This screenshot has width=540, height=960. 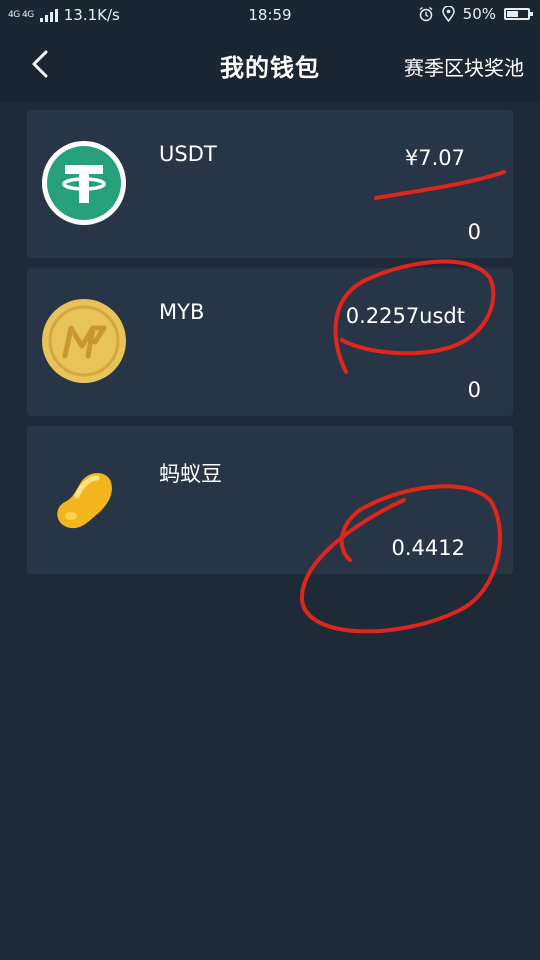 I want to click on bean-icon, so click(x=84, y=501).